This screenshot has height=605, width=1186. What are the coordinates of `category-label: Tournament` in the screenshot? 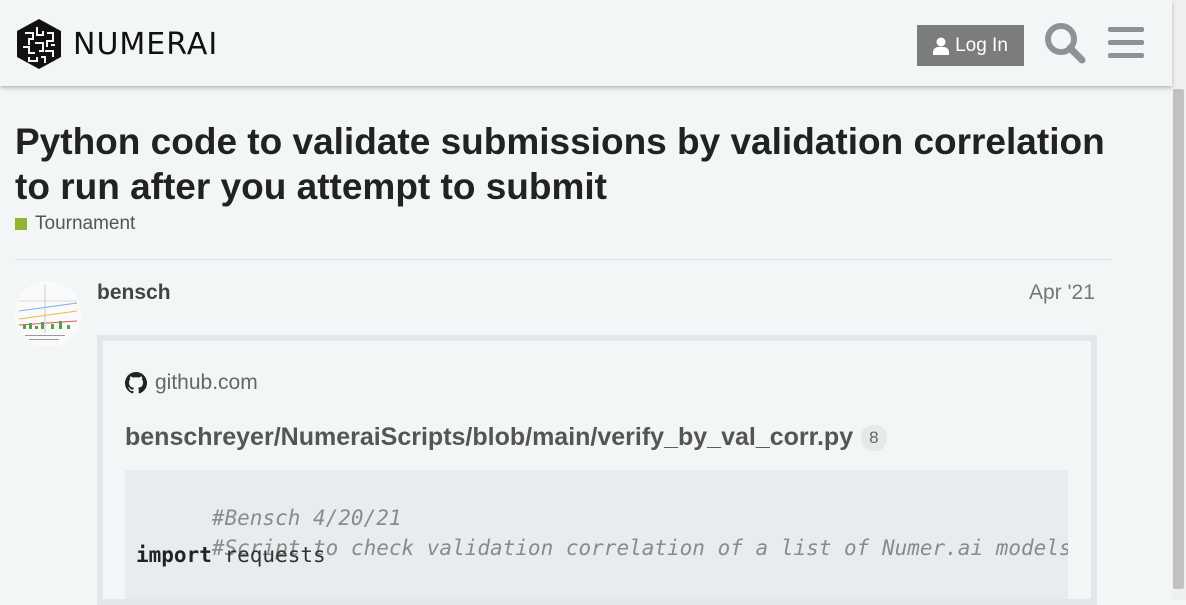 It's located at (85, 223).